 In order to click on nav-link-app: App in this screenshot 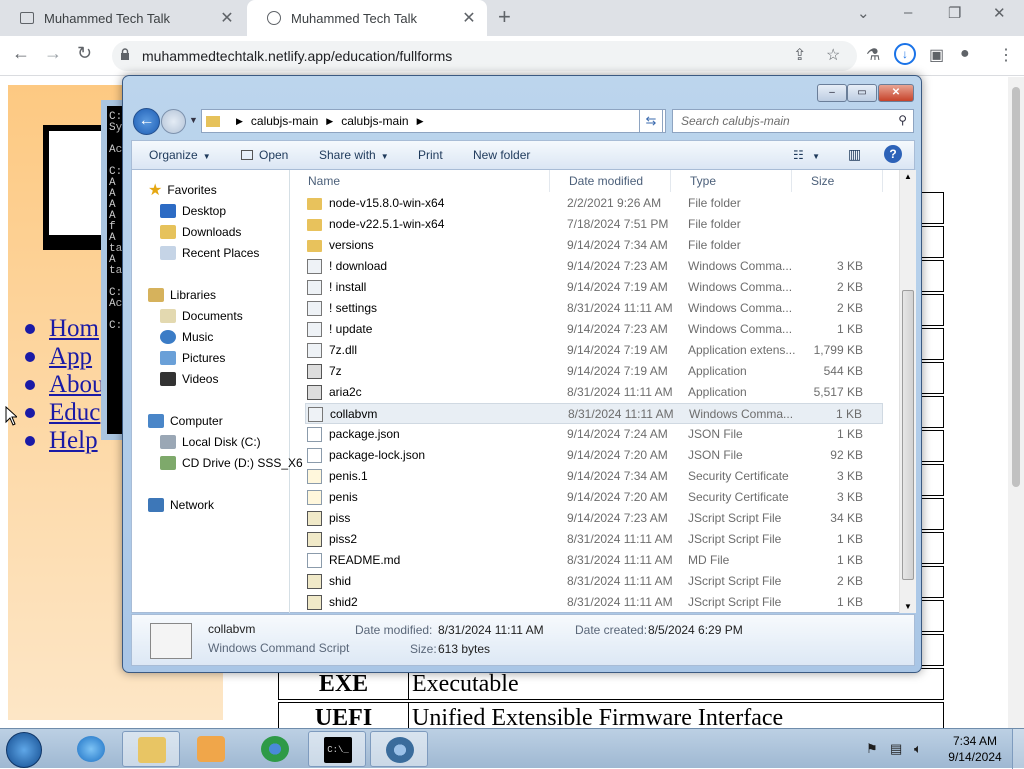, I will do `click(65, 357)`.